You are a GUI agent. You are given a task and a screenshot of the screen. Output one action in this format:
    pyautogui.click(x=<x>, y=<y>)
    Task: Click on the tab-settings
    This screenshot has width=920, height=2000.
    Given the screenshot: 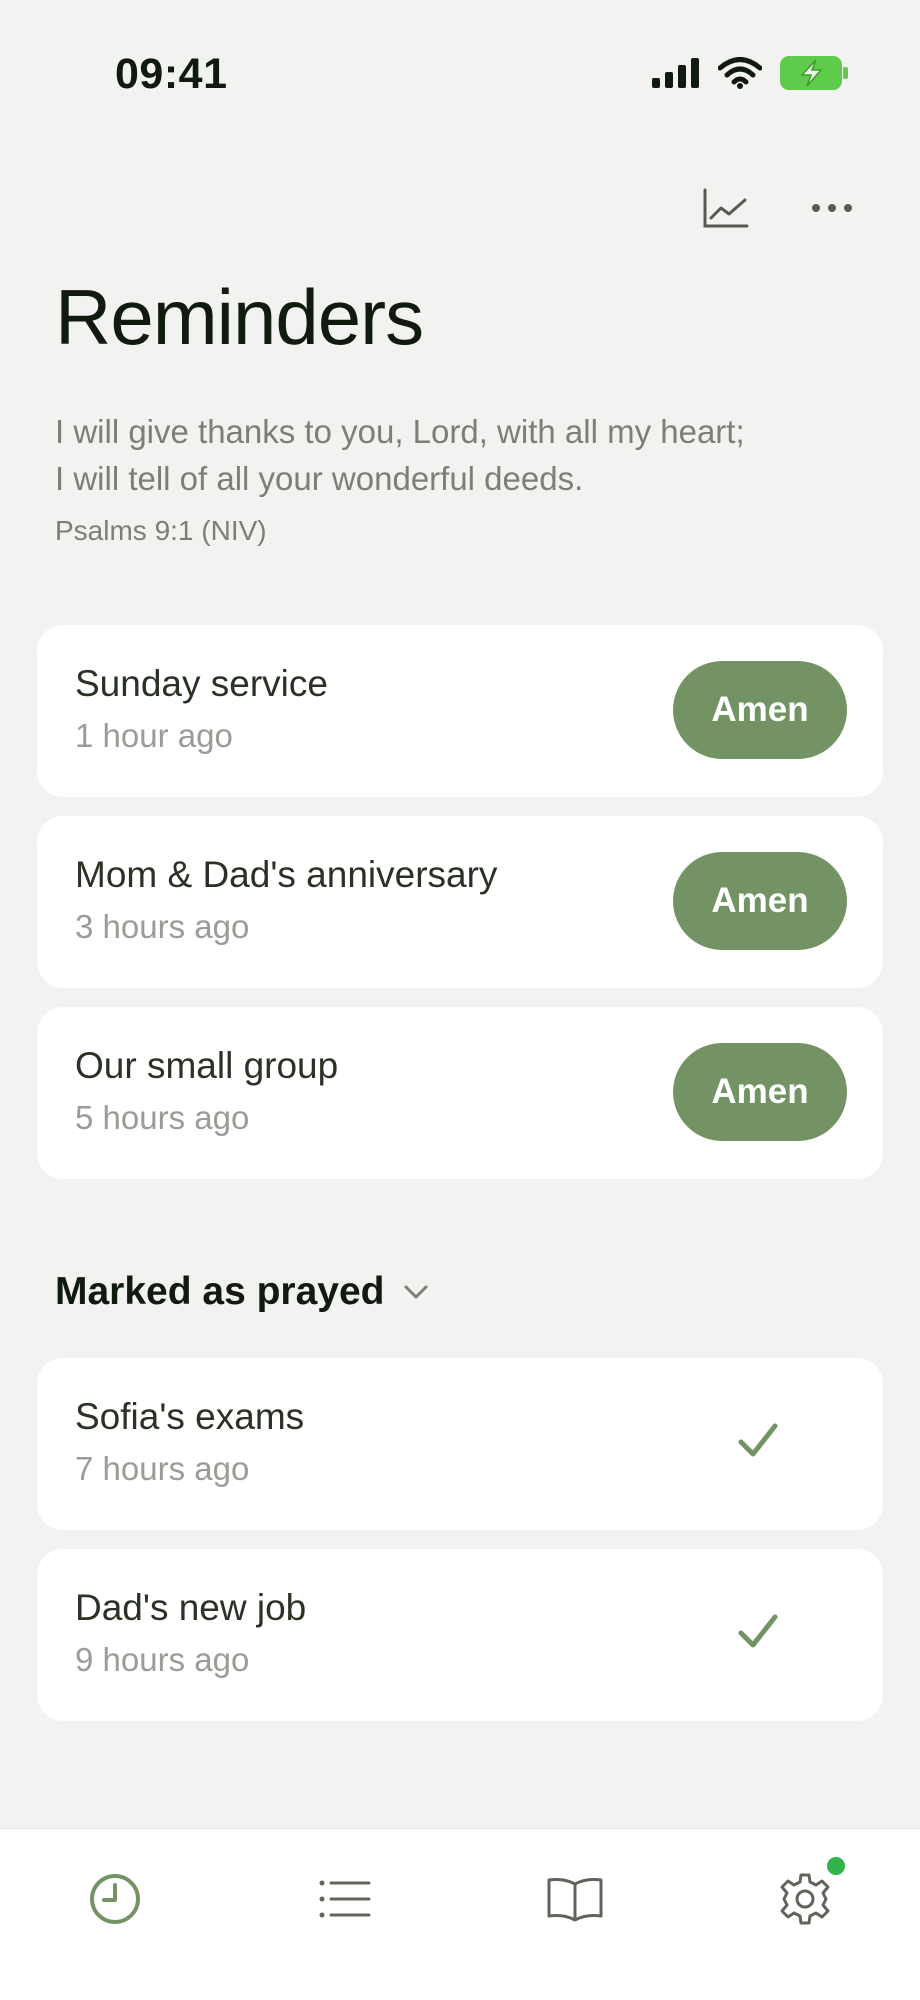 What is the action you would take?
    pyautogui.click(x=805, y=1898)
    